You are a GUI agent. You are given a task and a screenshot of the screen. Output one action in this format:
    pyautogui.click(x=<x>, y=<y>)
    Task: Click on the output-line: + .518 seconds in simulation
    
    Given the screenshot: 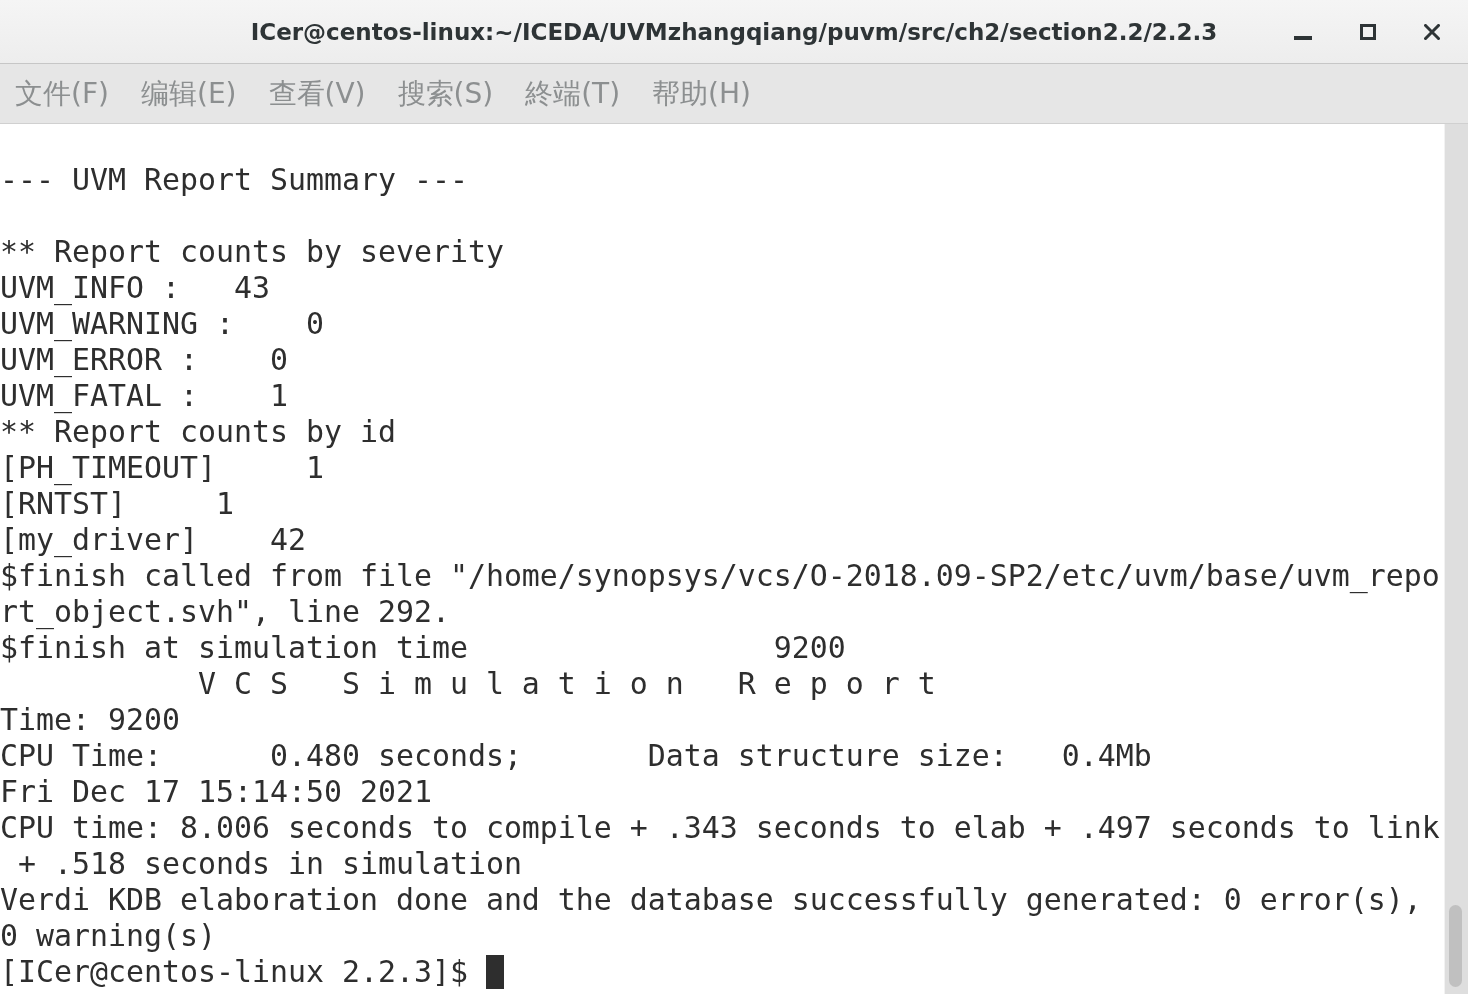 What is the action you would take?
    pyautogui.click(x=269, y=864)
    